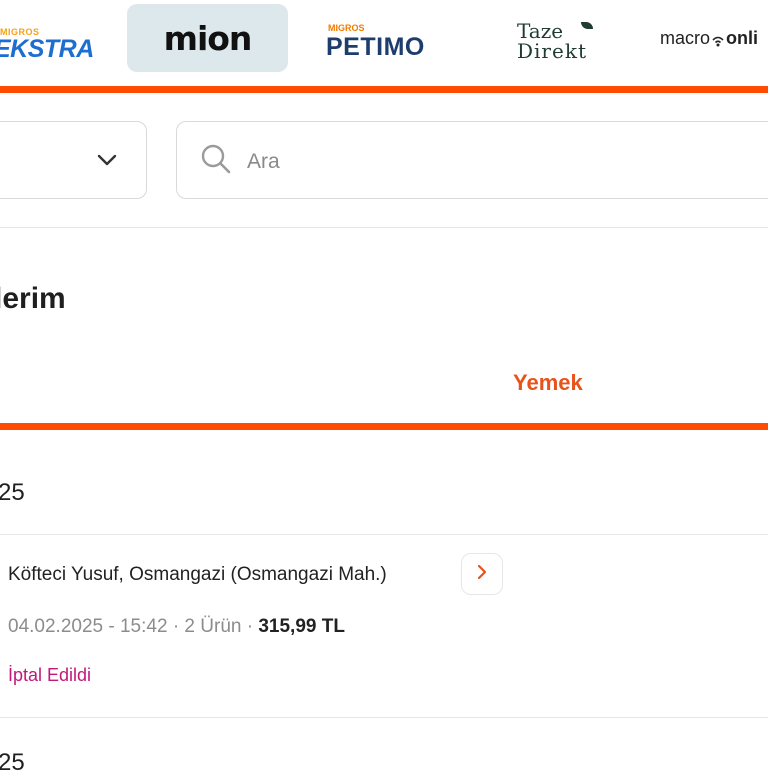 The image size is (768, 777). What do you see at coordinates (548, 383) in the screenshot?
I see `tab-yemek: Yemek` at bounding box center [548, 383].